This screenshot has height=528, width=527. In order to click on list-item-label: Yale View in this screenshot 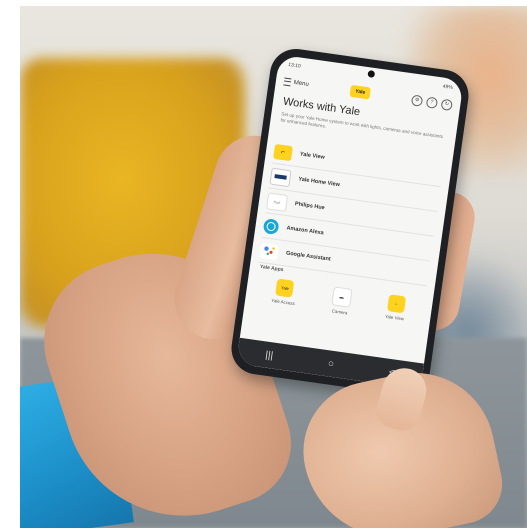, I will do `click(312, 156)`.